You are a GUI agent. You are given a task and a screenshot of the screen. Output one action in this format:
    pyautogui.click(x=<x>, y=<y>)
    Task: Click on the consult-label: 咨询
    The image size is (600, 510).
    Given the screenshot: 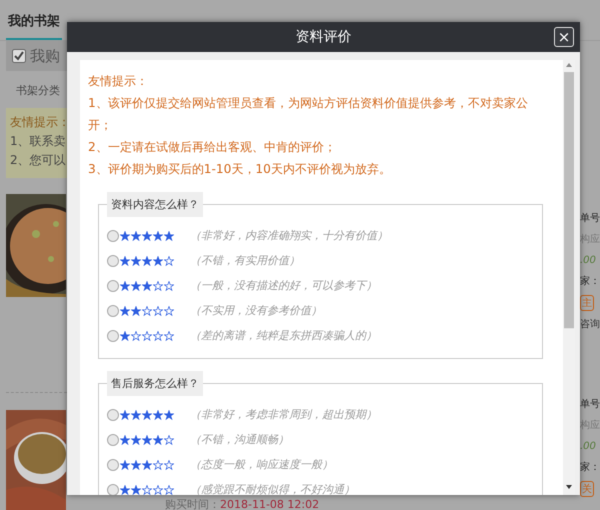 What is the action you would take?
    pyautogui.click(x=590, y=325)
    